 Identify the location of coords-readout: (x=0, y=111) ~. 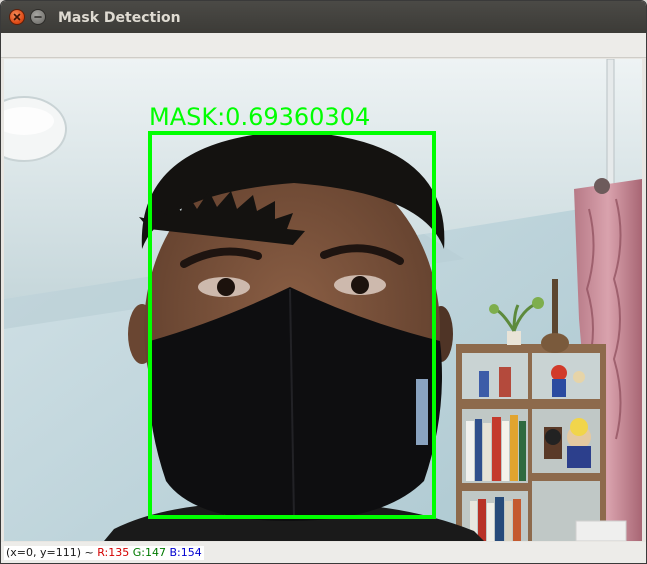
(50, 552).